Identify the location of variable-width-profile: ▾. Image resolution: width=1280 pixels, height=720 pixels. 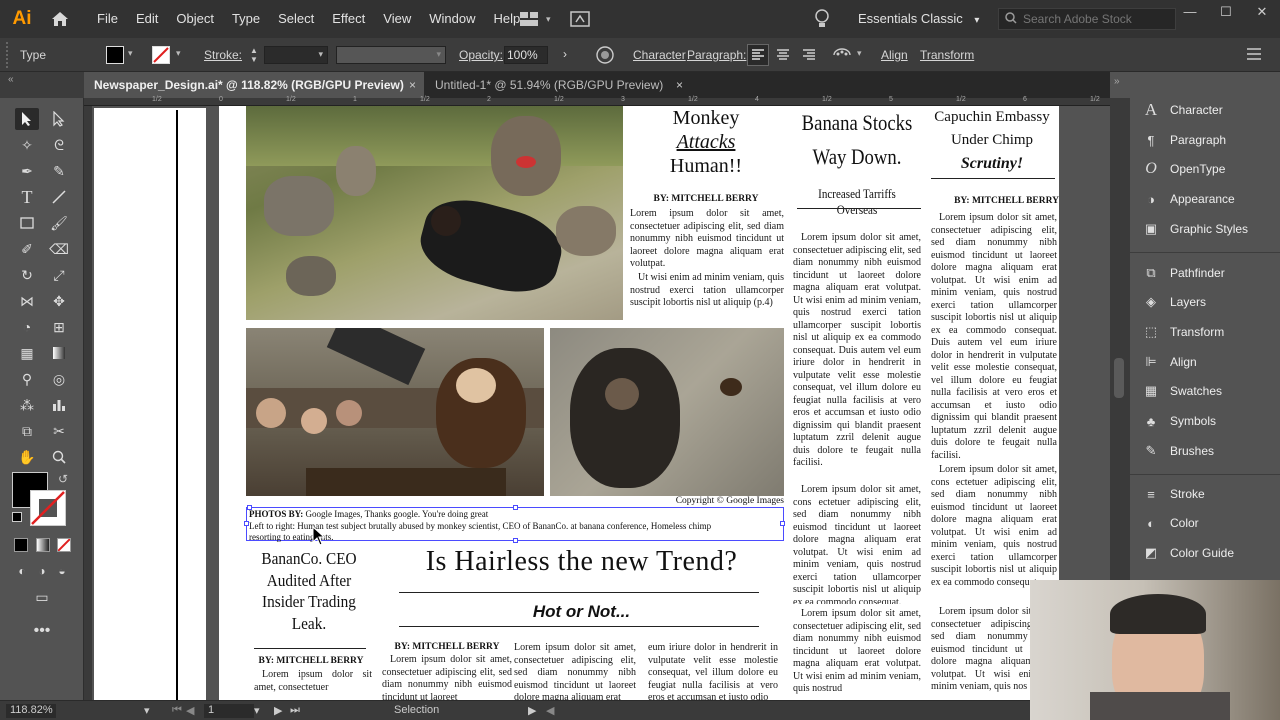
(391, 55).